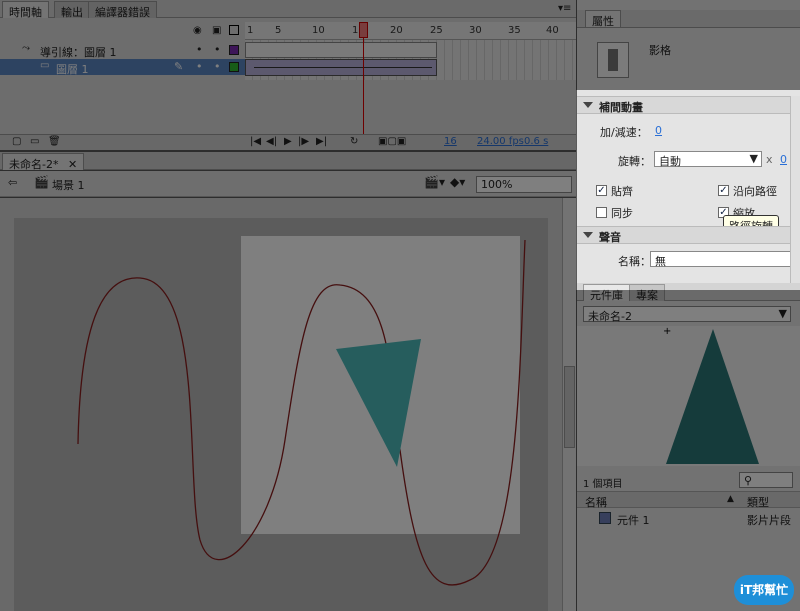  Describe the element at coordinates (624, 132) in the screenshot. I see `ease-label: 加/減速：` at that location.